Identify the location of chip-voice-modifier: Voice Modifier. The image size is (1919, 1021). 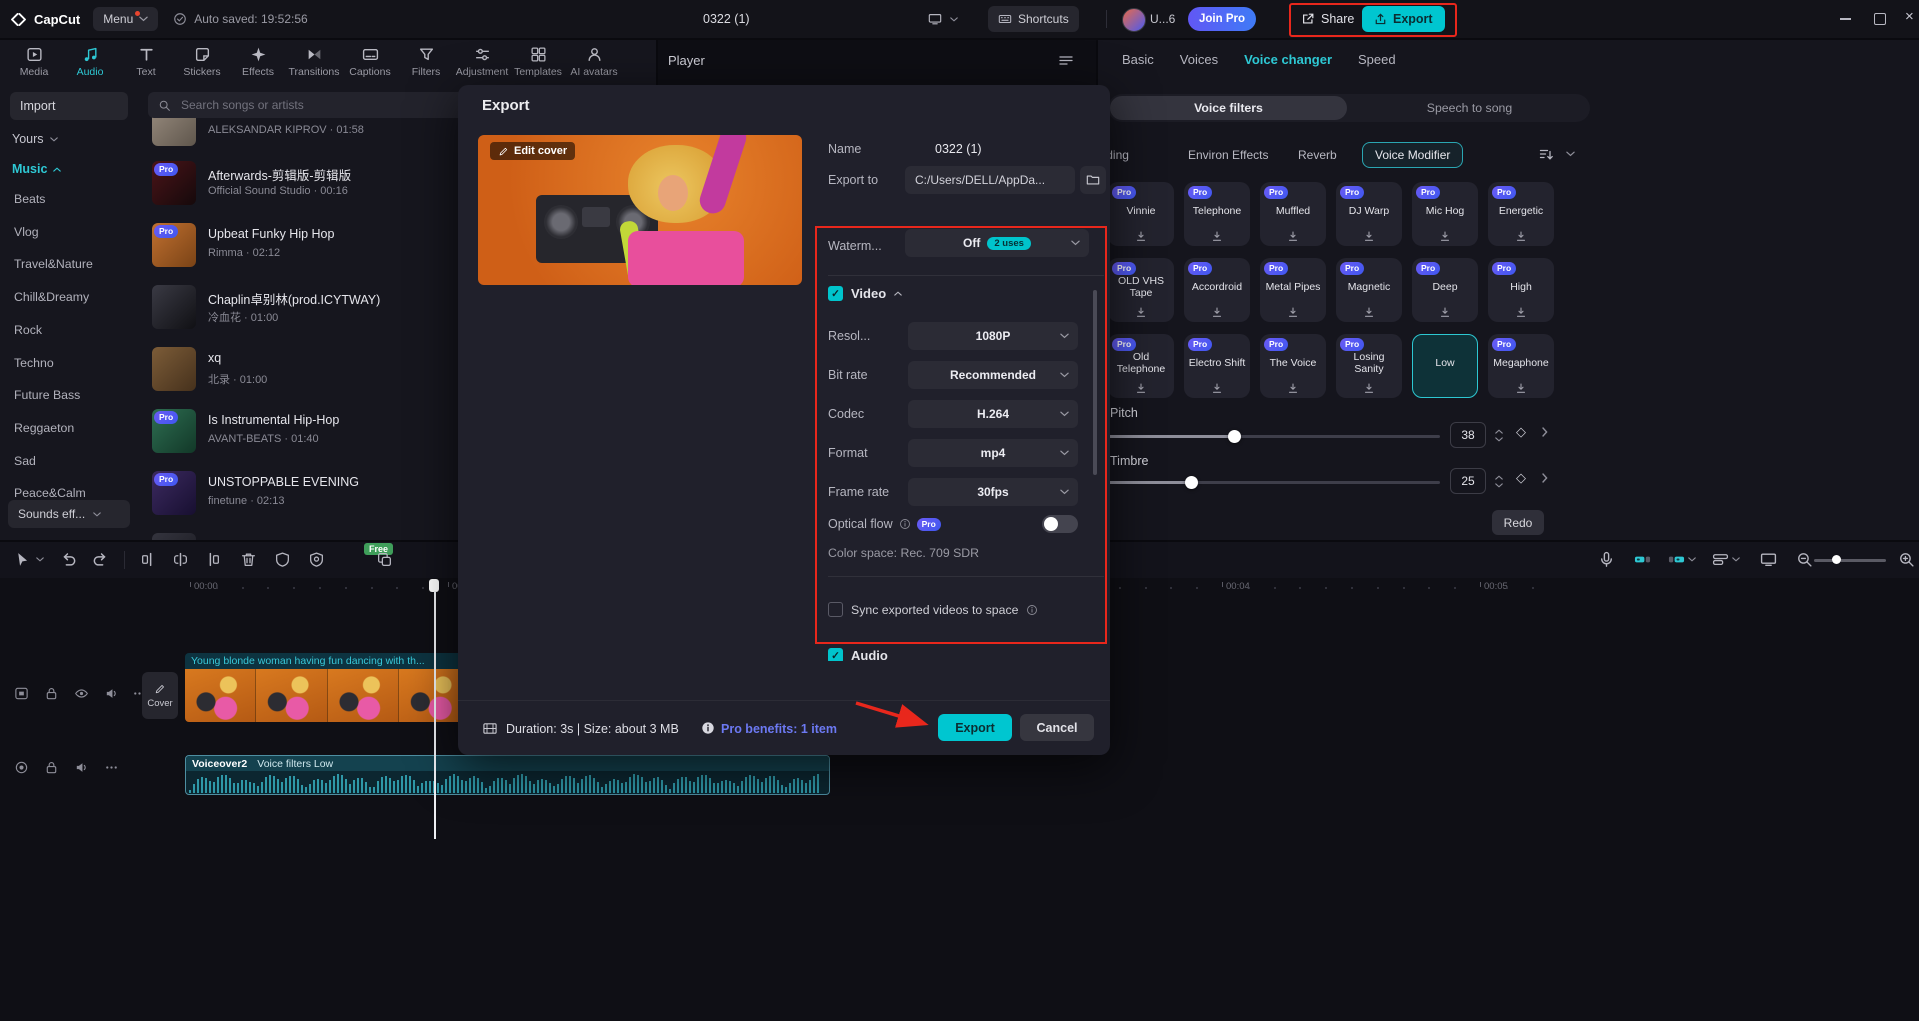
(1413, 155).